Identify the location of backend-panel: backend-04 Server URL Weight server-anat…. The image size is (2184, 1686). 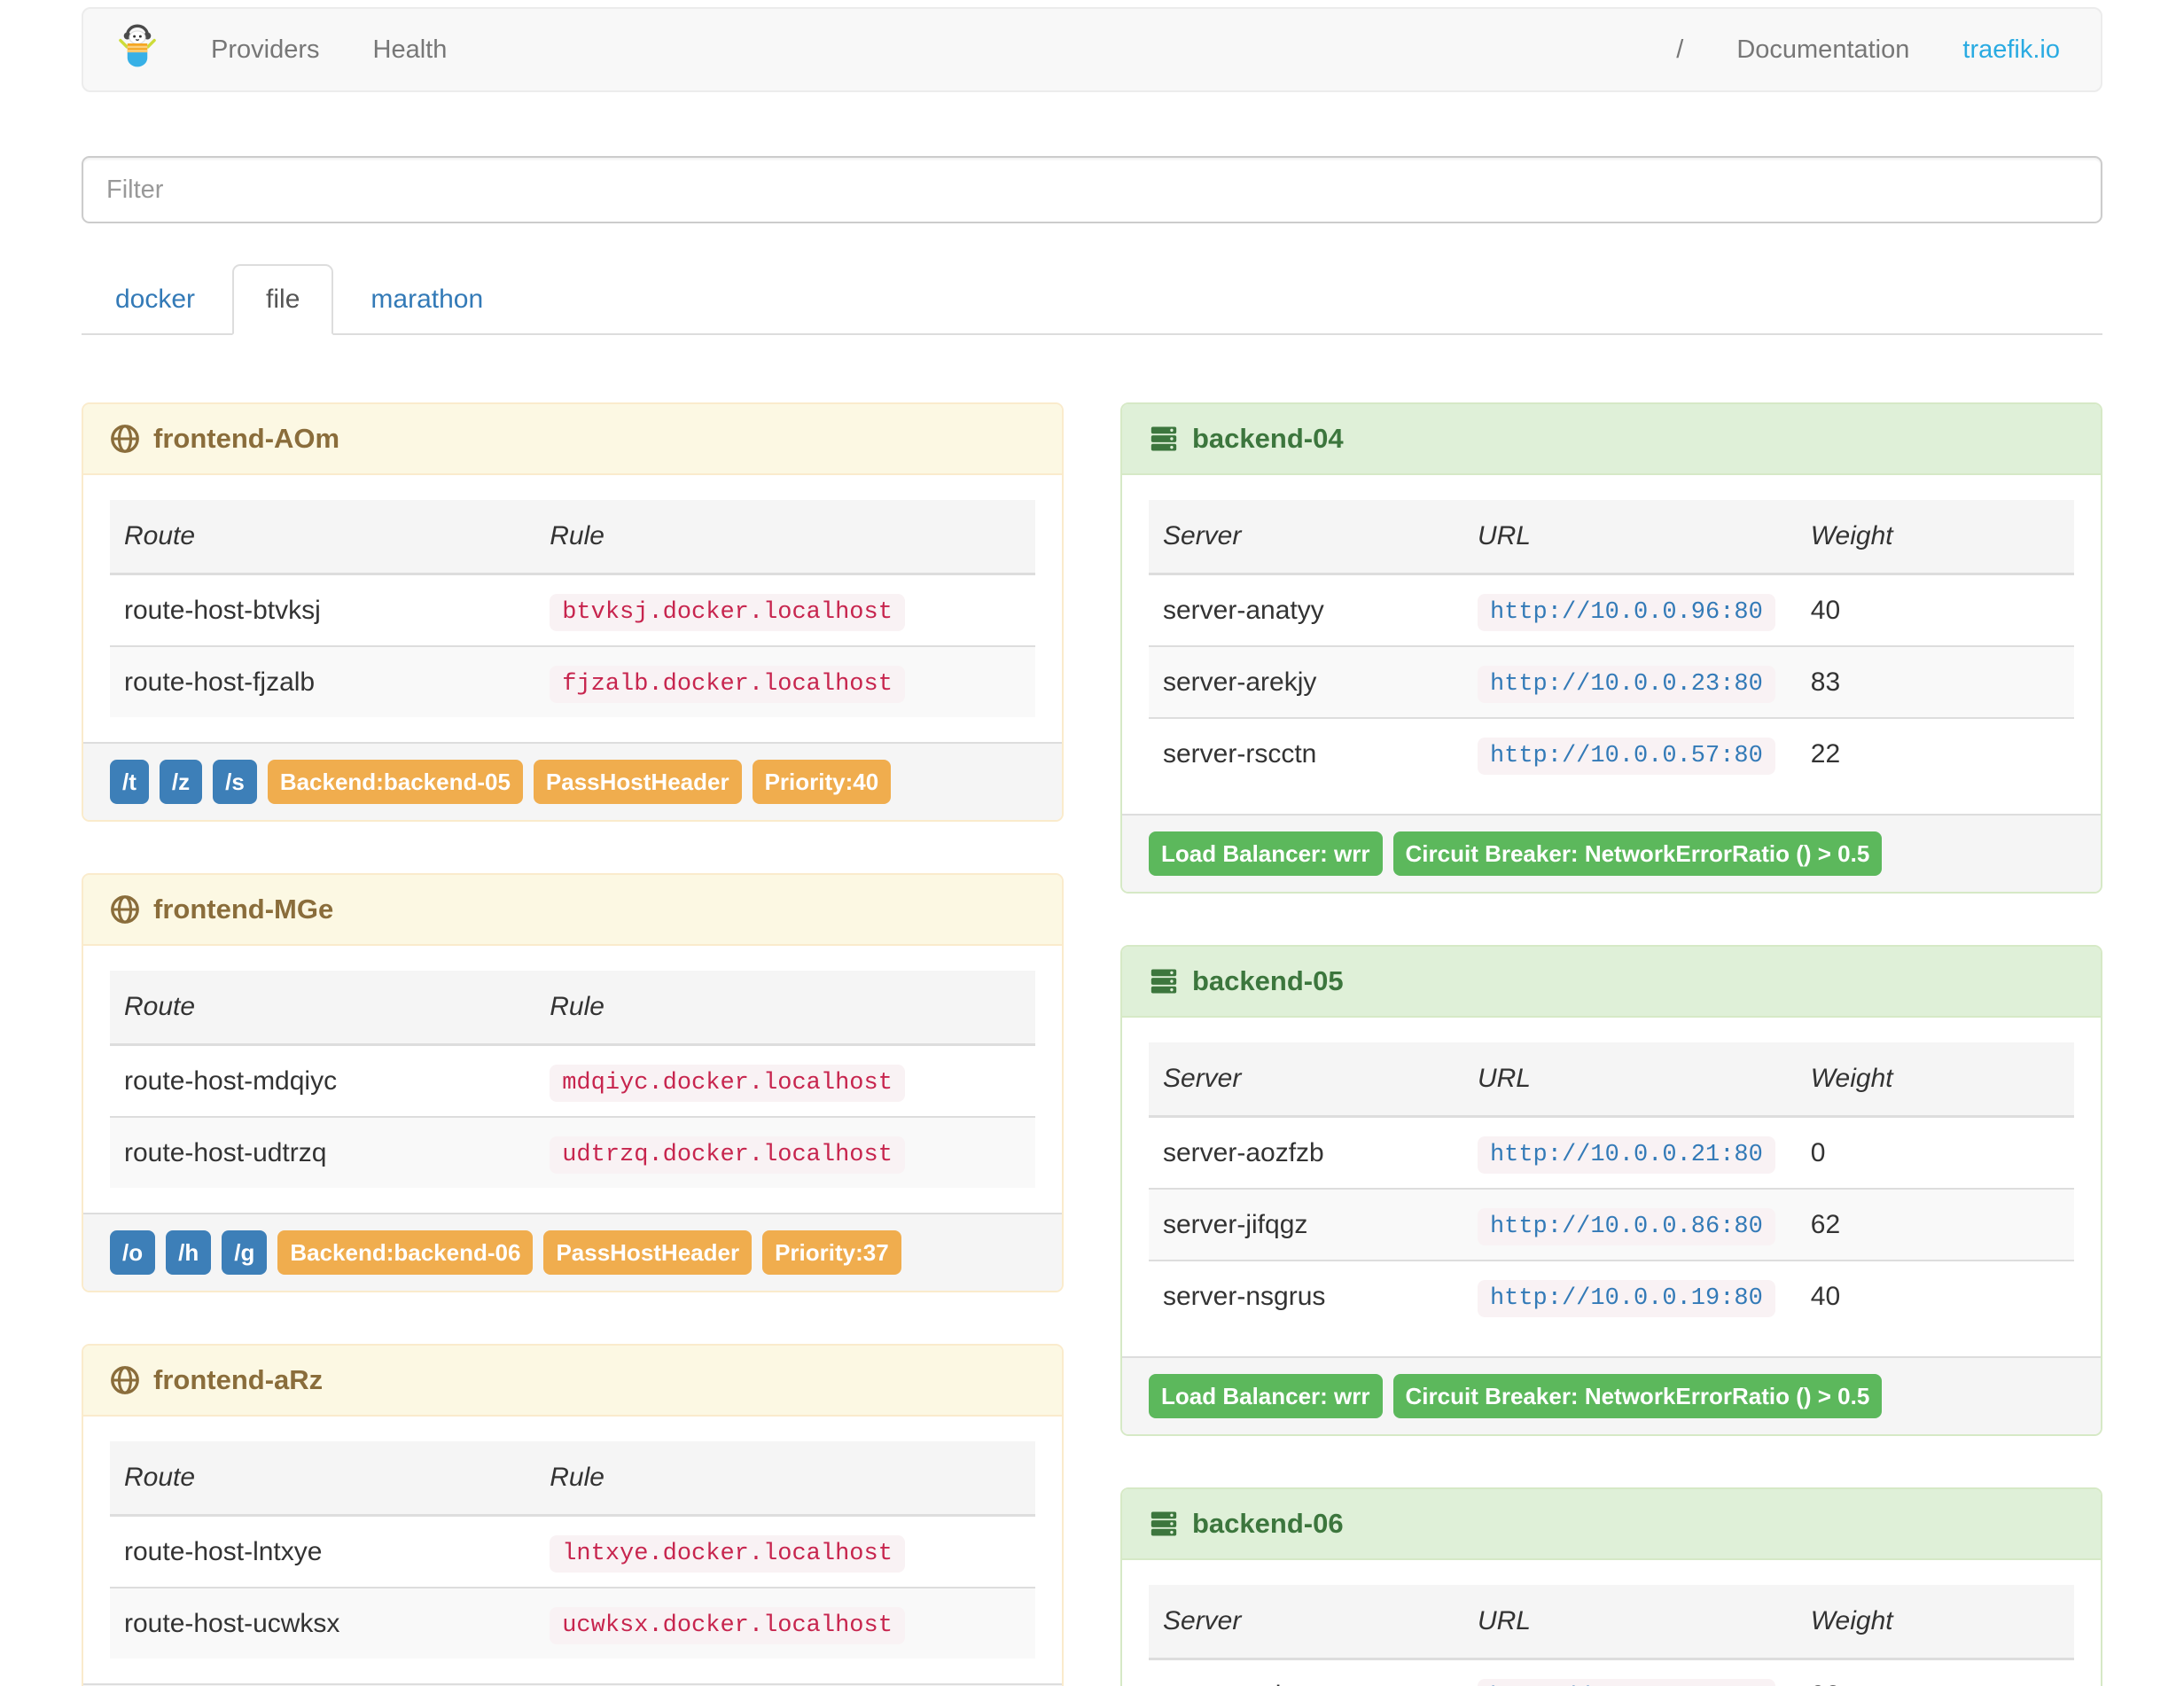
(1611, 648).